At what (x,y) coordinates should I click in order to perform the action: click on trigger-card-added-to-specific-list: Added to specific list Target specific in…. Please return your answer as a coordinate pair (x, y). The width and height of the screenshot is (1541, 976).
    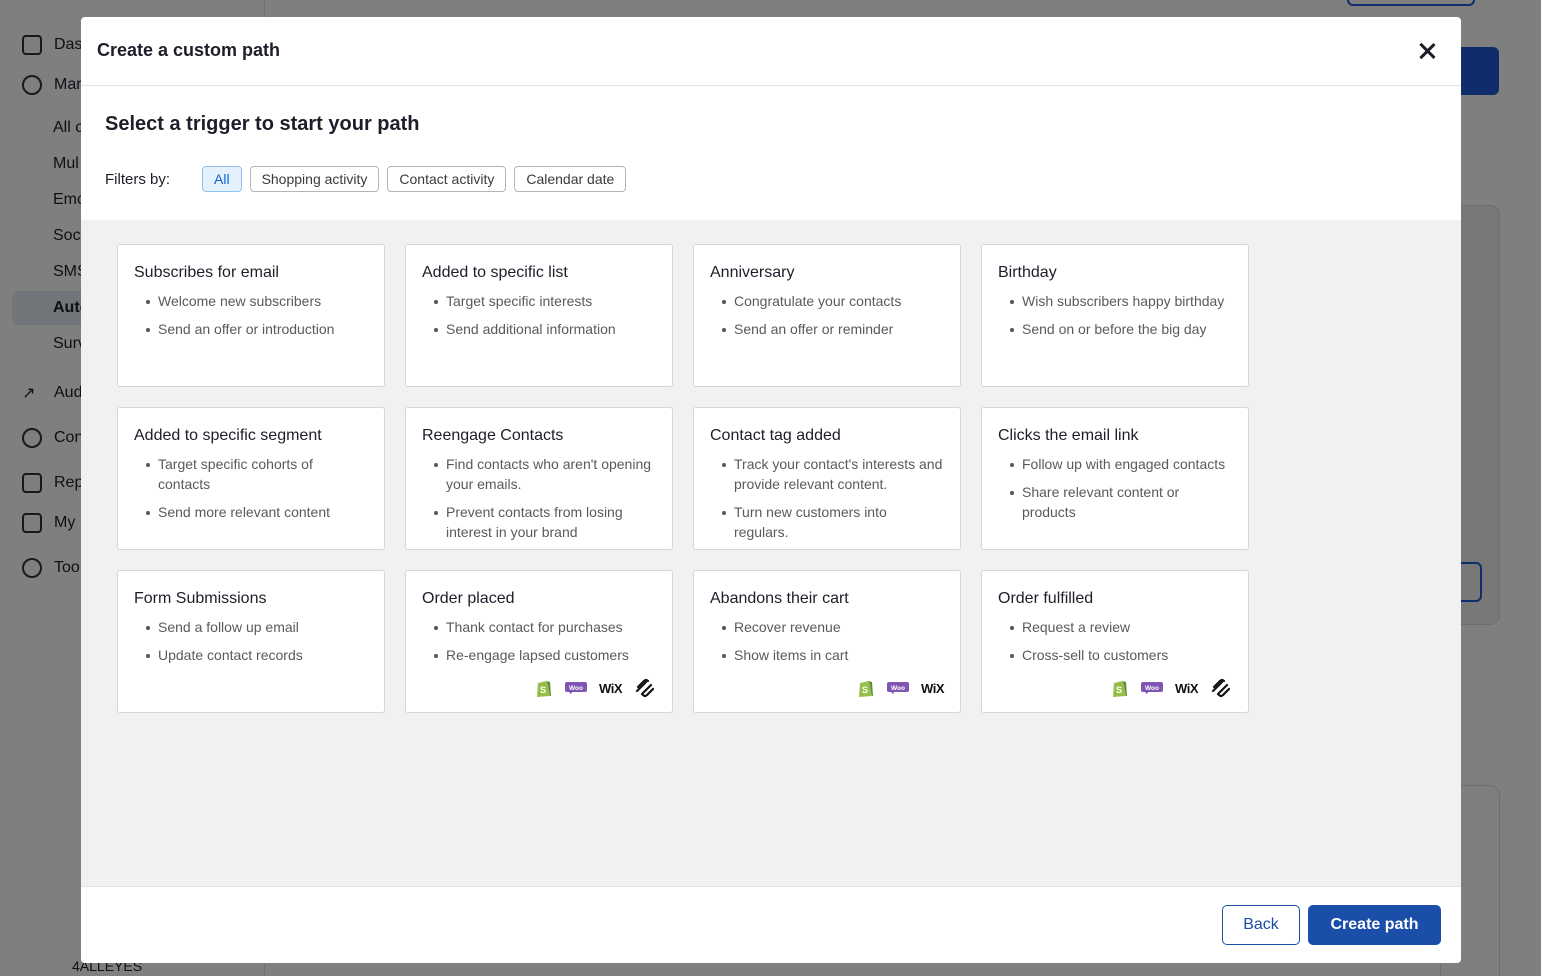
    Looking at the image, I should click on (539, 315).